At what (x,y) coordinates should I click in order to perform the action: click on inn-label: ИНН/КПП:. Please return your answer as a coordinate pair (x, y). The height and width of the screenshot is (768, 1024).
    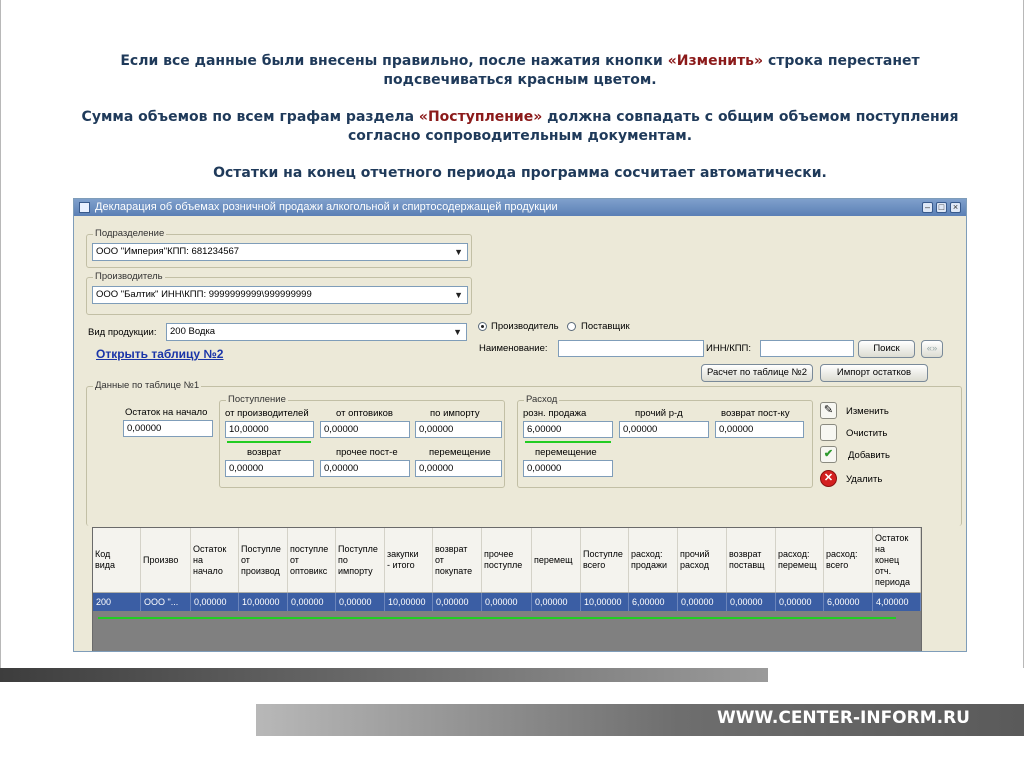
    Looking at the image, I should click on (729, 348).